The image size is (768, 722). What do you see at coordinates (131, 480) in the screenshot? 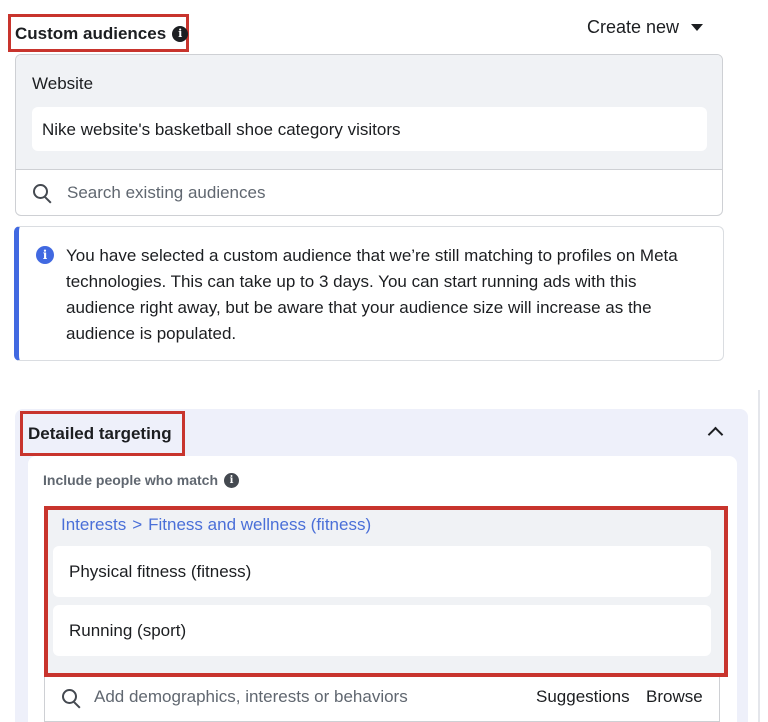
I see `include-label: Include people who match` at bounding box center [131, 480].